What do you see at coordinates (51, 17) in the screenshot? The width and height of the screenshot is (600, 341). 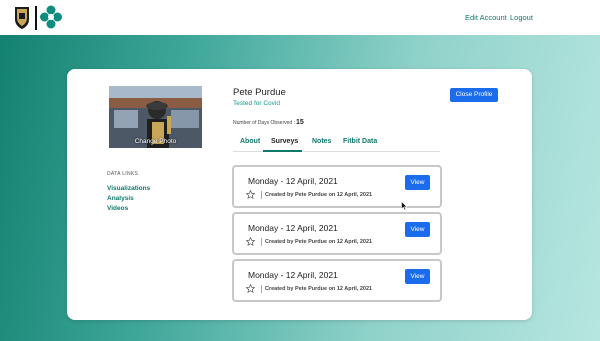 I see `merck-logo-icon` at bounding box center [51, 17].